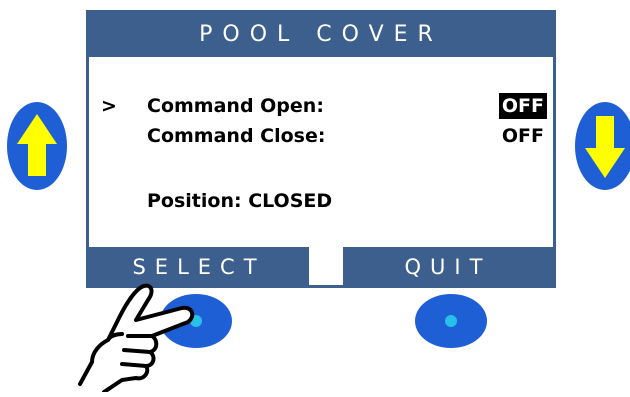 The height and width of the screenshot is (397, 630). I want to click on quit-softkey-label: QUIT, so click(448, 267).